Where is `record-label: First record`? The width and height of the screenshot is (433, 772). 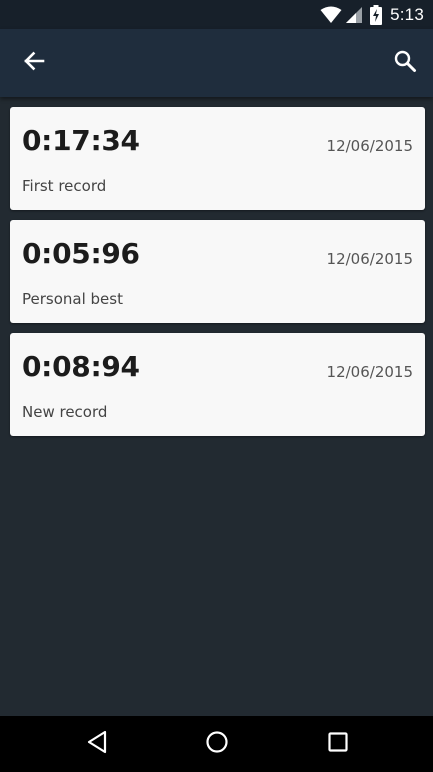
record-label: First record is located at coordinates (64, 186).